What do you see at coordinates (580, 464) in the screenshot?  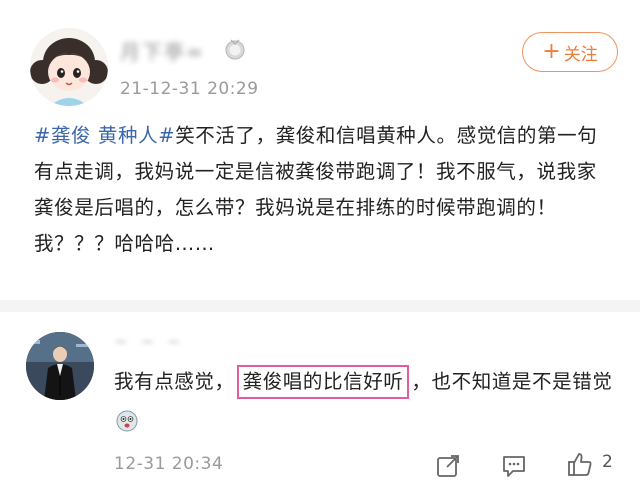 I see `thumbs-up-icon` at bounding box center [580, 464].